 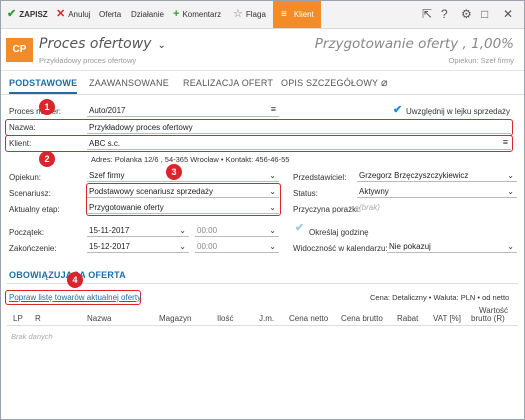 I want to click on maximize-icon: □, so click(x=484, y=14).